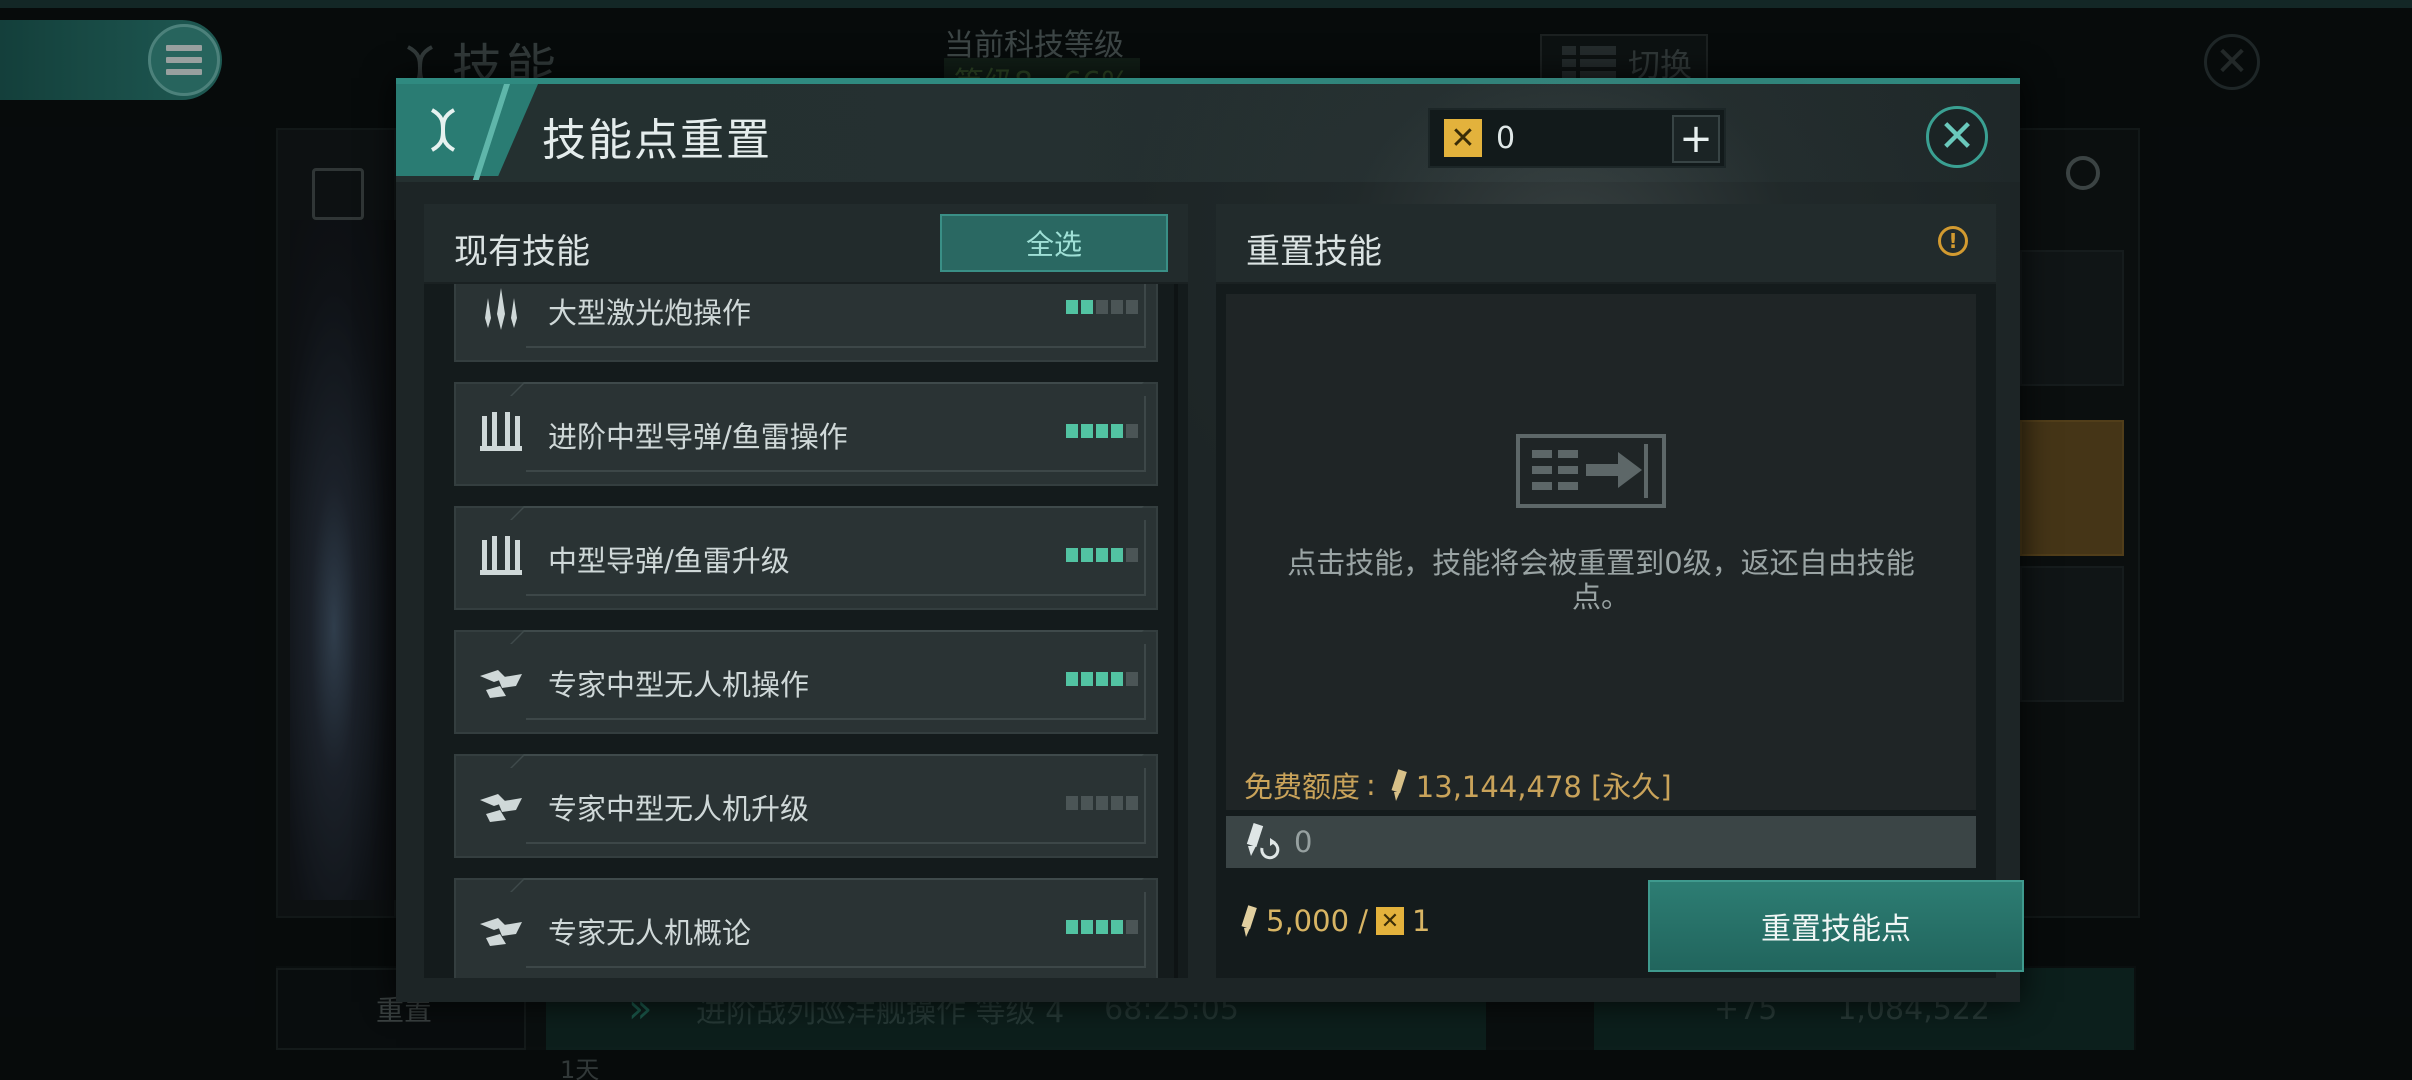 This screenshot has width=2412, height=1080. I want to click on large-laser-icon, so click(501, 309).